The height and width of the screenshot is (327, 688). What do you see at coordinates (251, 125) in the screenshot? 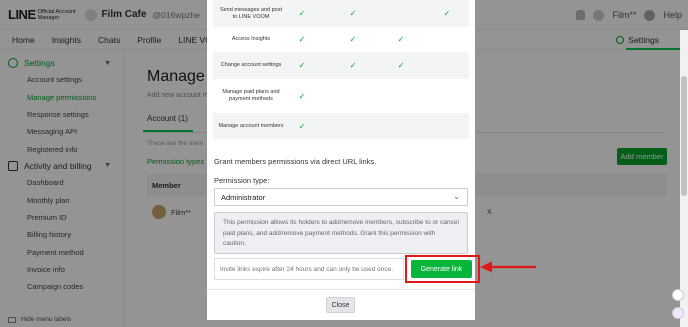
I see `permission-row-label: Manage account members` at bounding box center [251, 125].